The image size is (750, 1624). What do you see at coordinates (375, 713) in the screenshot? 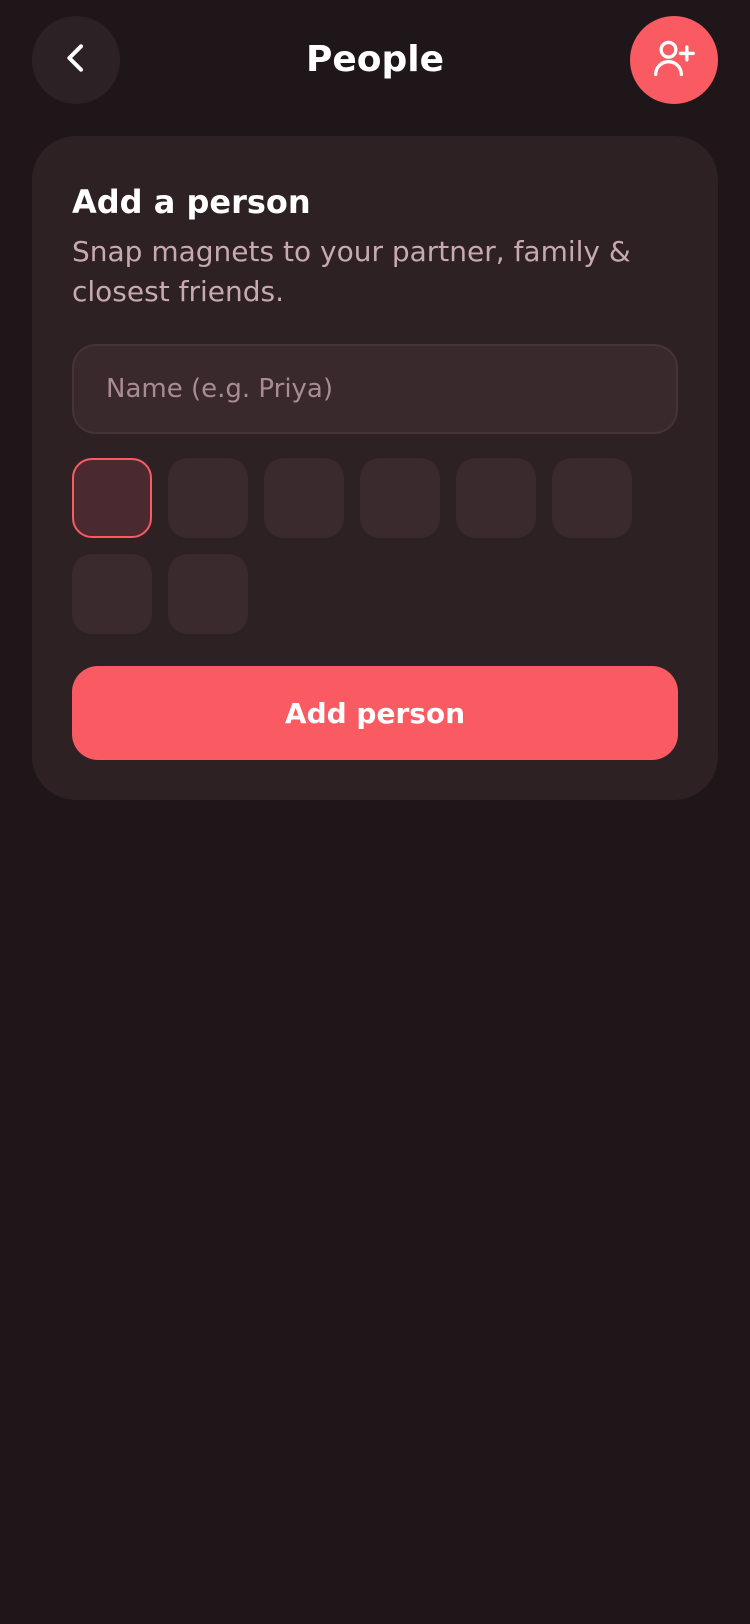
I see `add-person-button: Add person` at bounding box center [375, 713].